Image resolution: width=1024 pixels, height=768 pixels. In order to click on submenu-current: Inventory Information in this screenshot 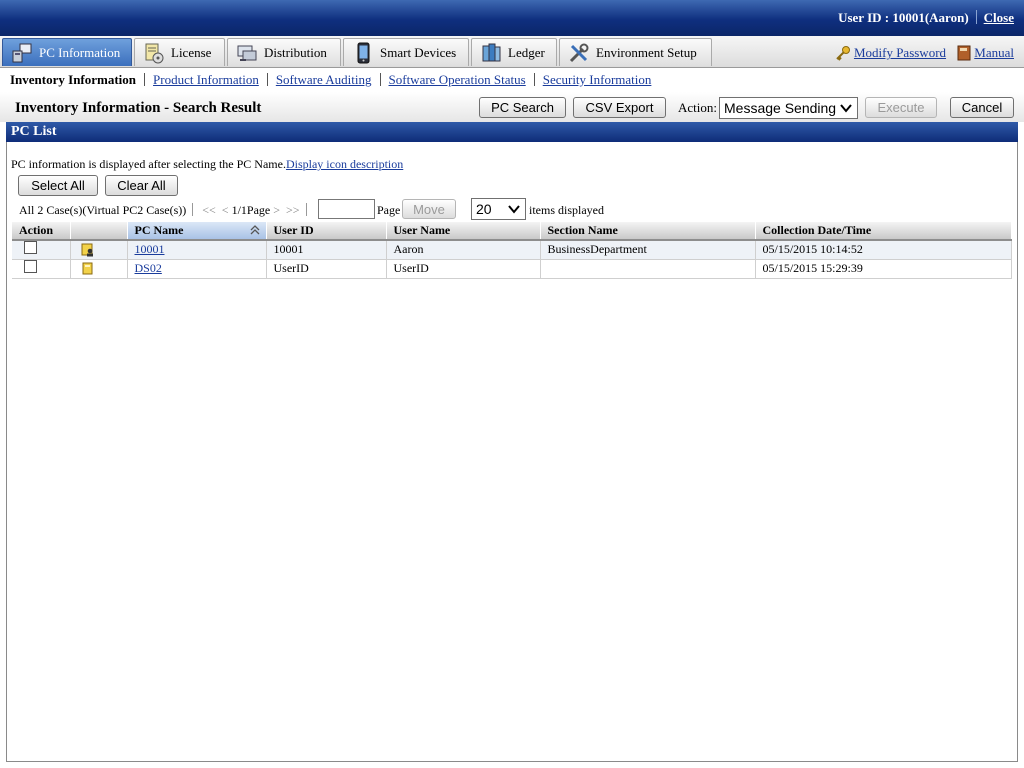, I will do `click(73, 79)`.